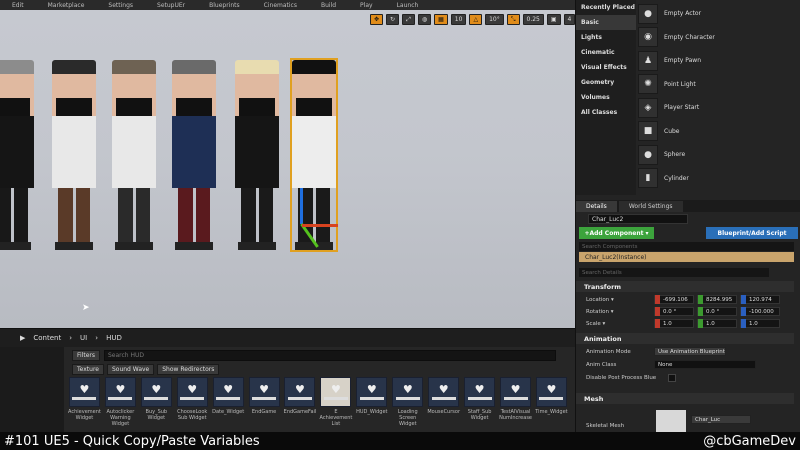 This screenshot has width=800, height=450. Describe the element at coordinates (443, 402) in the screenshot. I see `asset-tile: ♥ MouseCursor` at that location.